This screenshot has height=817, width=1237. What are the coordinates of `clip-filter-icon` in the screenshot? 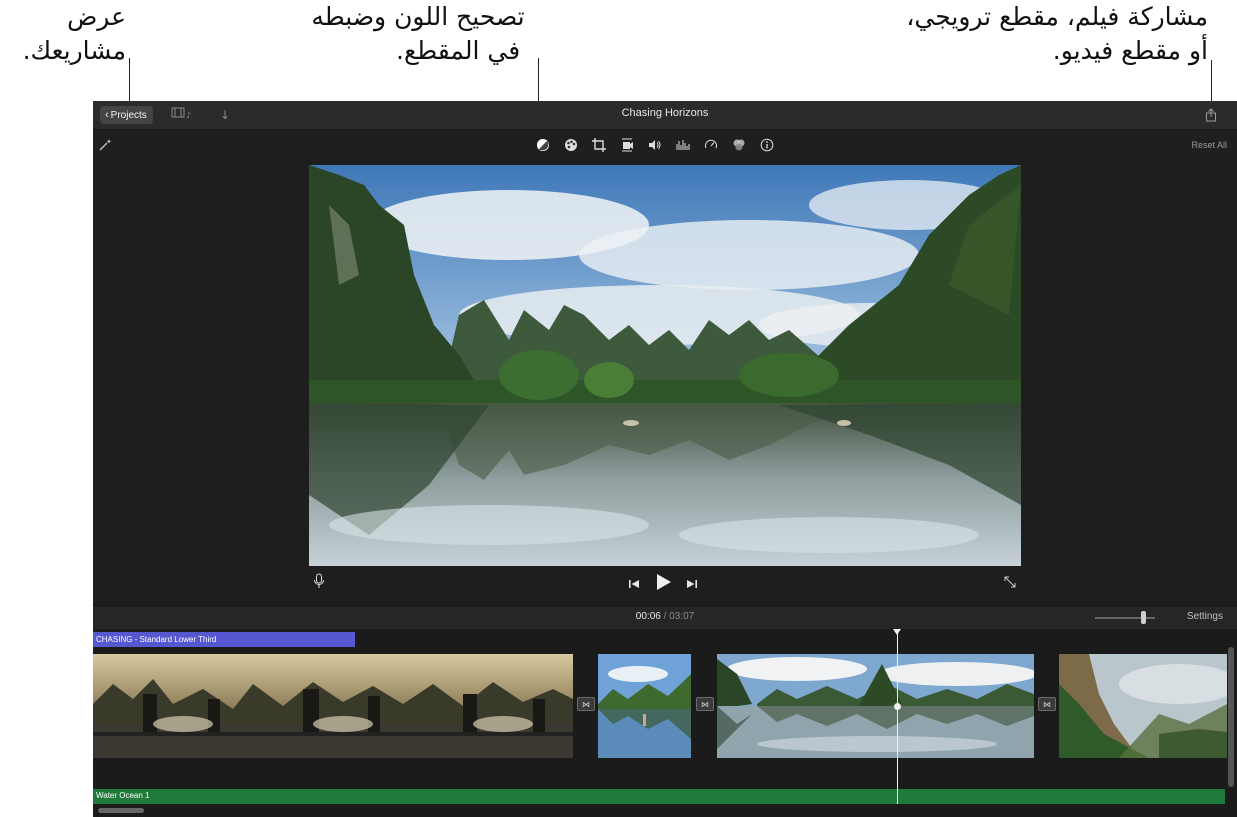 It's located at (739, 145).